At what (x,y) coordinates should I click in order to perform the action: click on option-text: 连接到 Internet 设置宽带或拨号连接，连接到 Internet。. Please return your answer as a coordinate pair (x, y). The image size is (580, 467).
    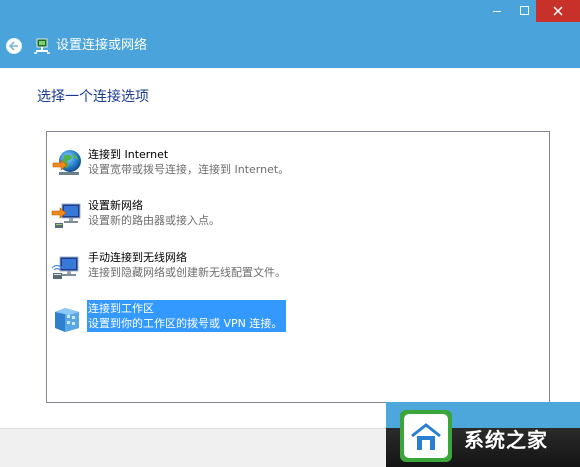
    Looking at the image, I should click on (190, 162).